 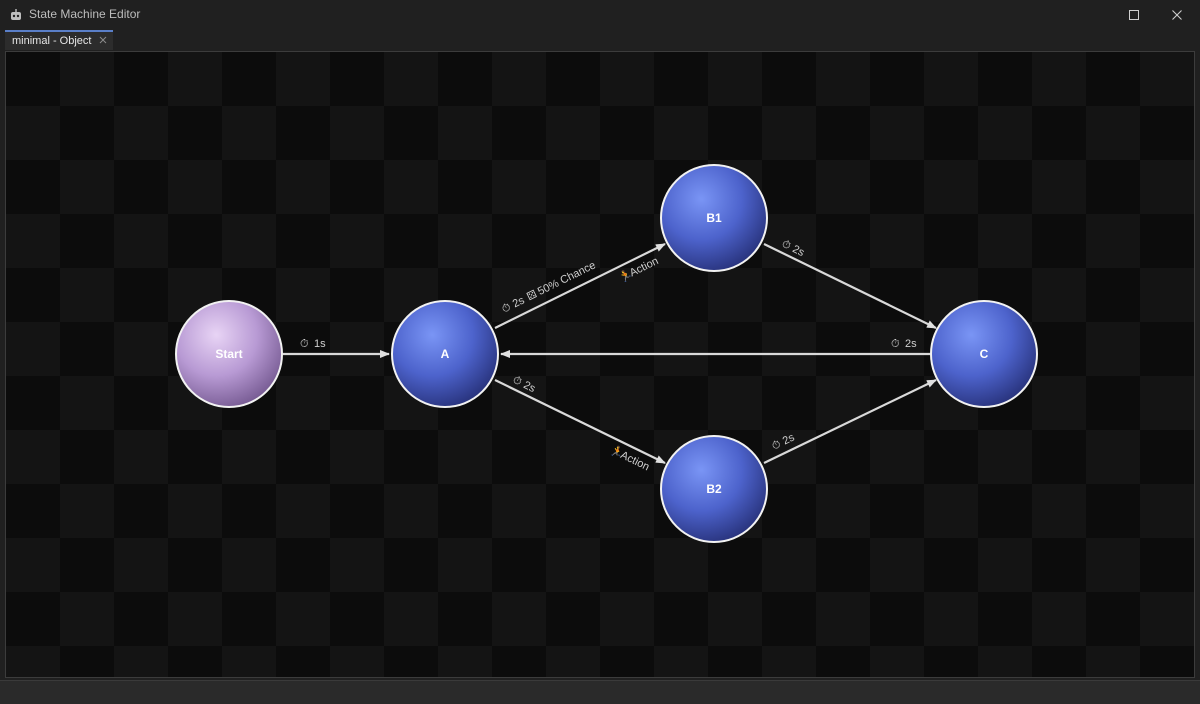 I want to click on node-b2-label: B2, so click(x=714, y=489).